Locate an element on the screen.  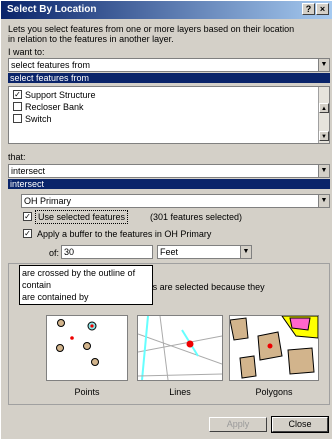
buffer-unit-value: Feet is located at coordinates (169, 252).